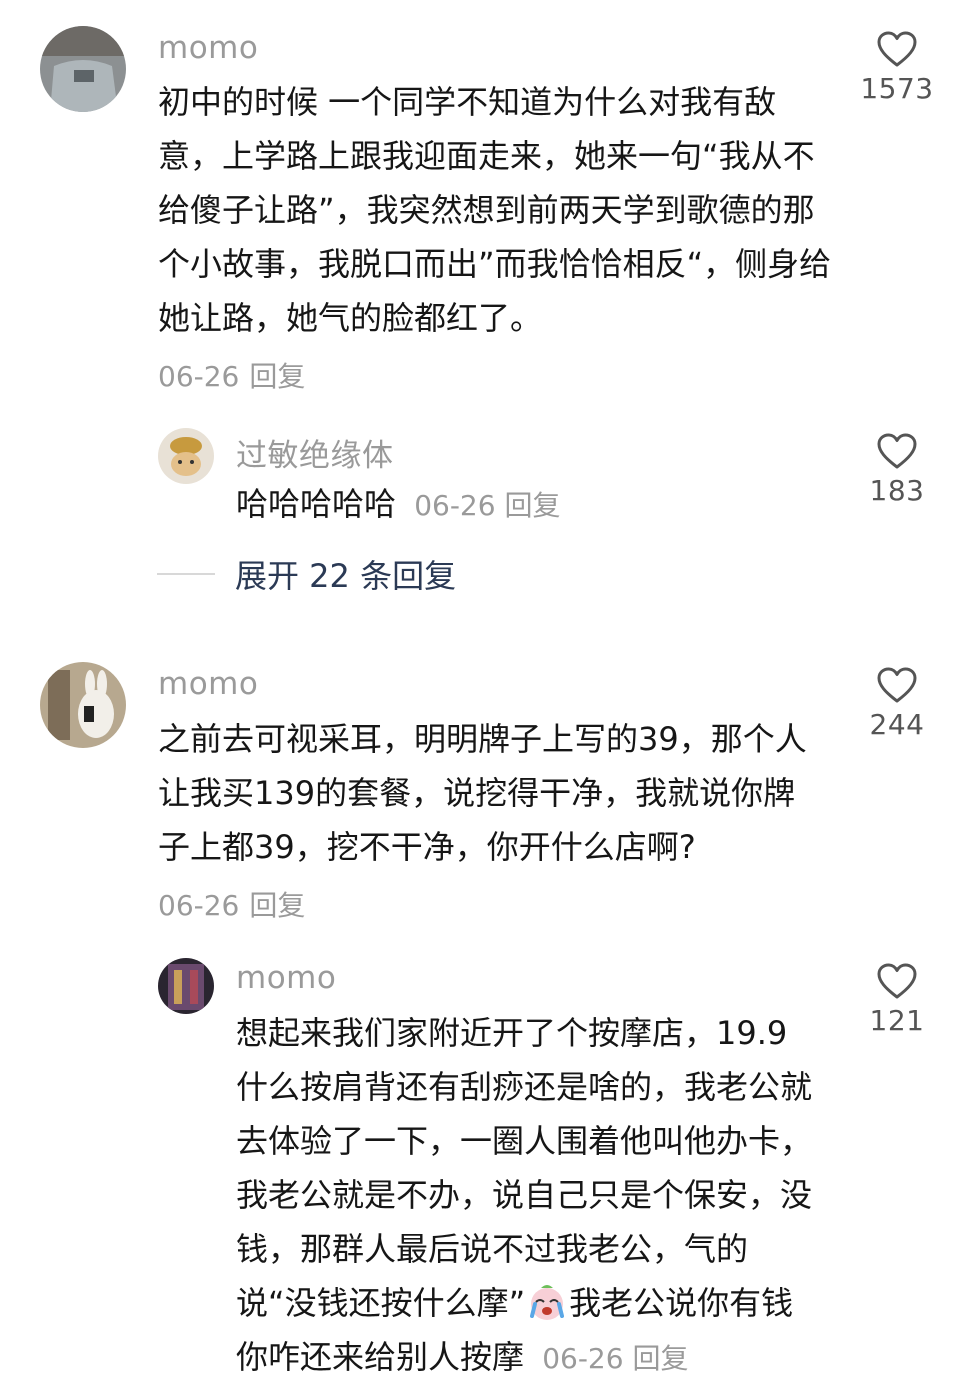  Describe the element at coordinates (897, 703) in the screenshot. I see `like-button: 244` at that location.